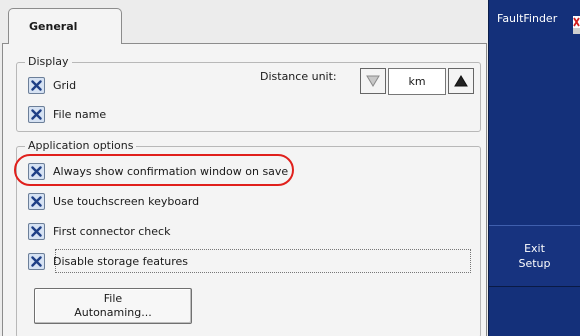  I want to click on distance-unit-up-button, so click(461, 81).